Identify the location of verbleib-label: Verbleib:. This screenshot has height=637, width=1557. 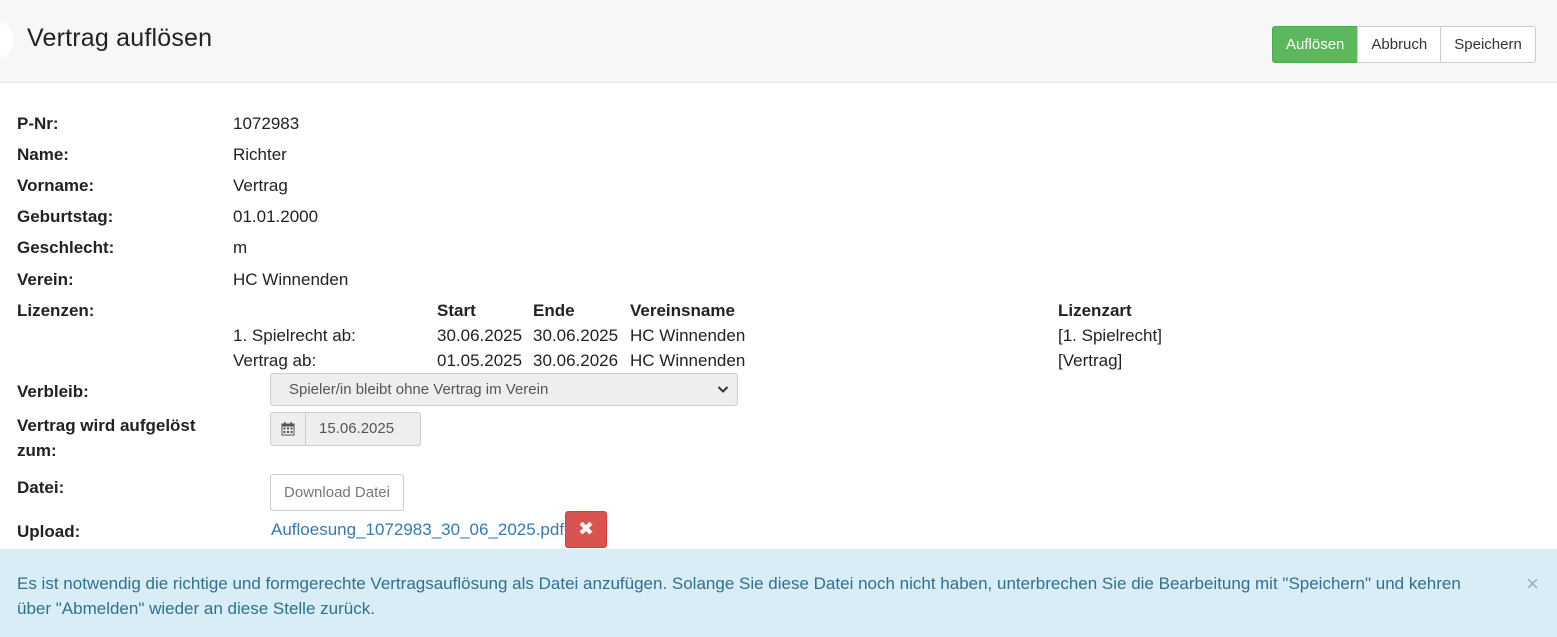
(53, 391).